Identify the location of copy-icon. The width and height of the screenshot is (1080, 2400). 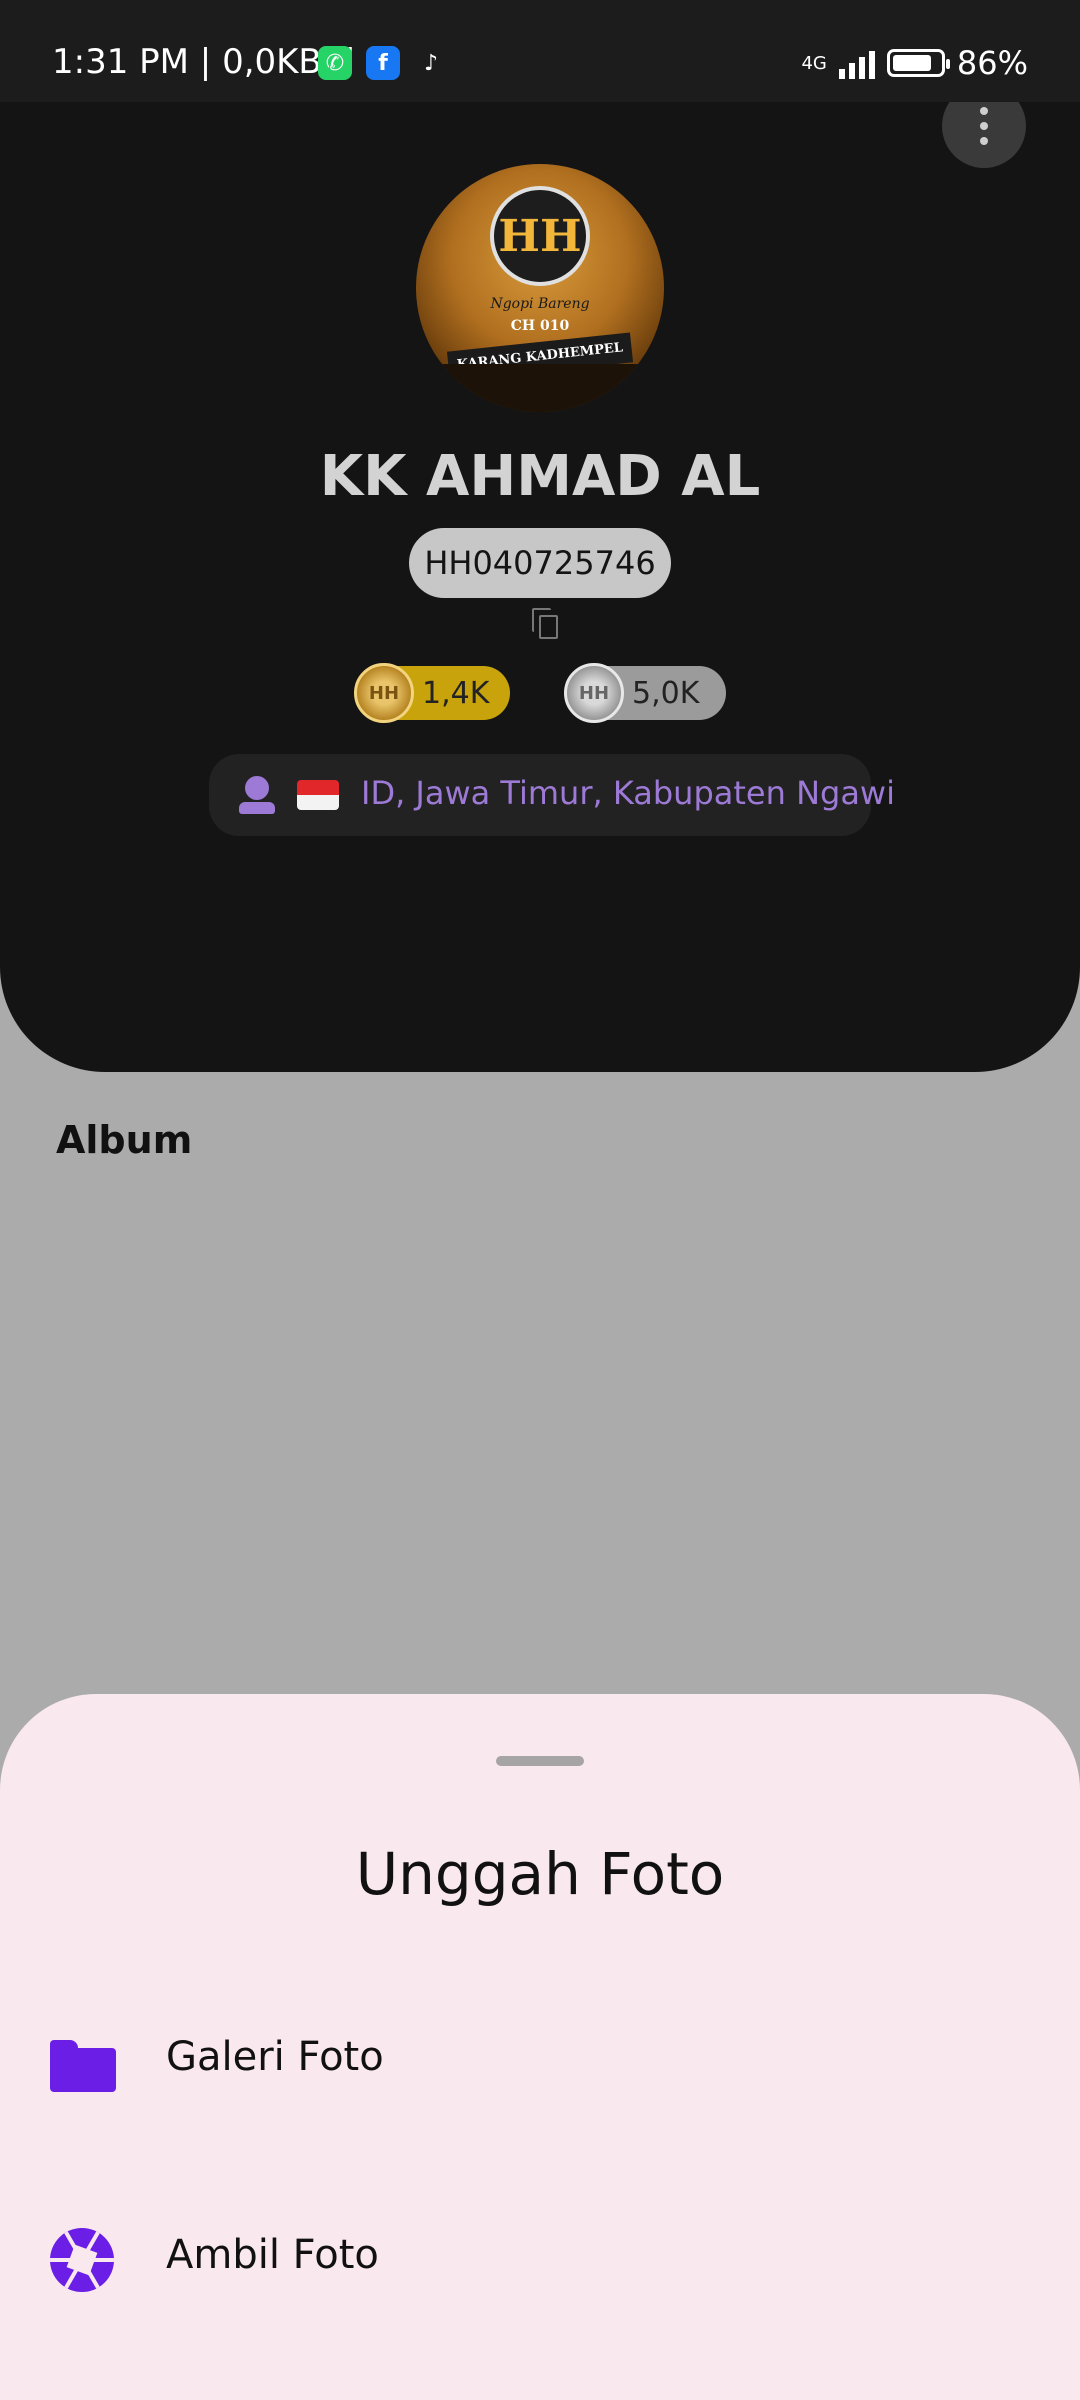
(547, 625).